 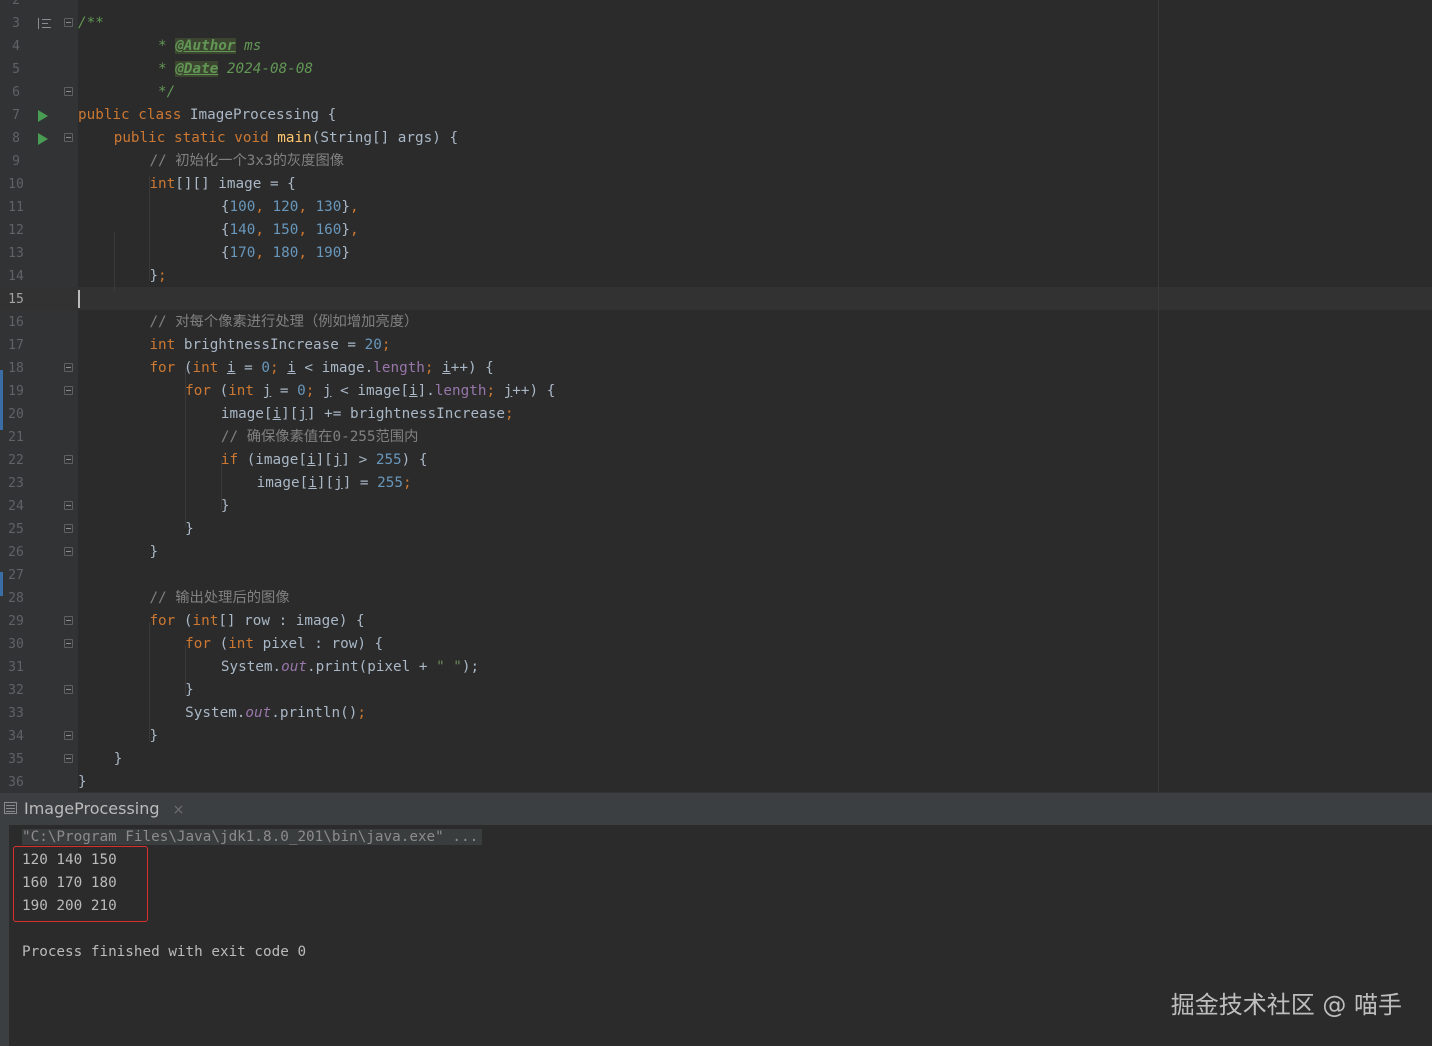 What do you see at coordinates (158, 276) in the screenshot?
I see `code-text: };` at bounding box center [158, 276].